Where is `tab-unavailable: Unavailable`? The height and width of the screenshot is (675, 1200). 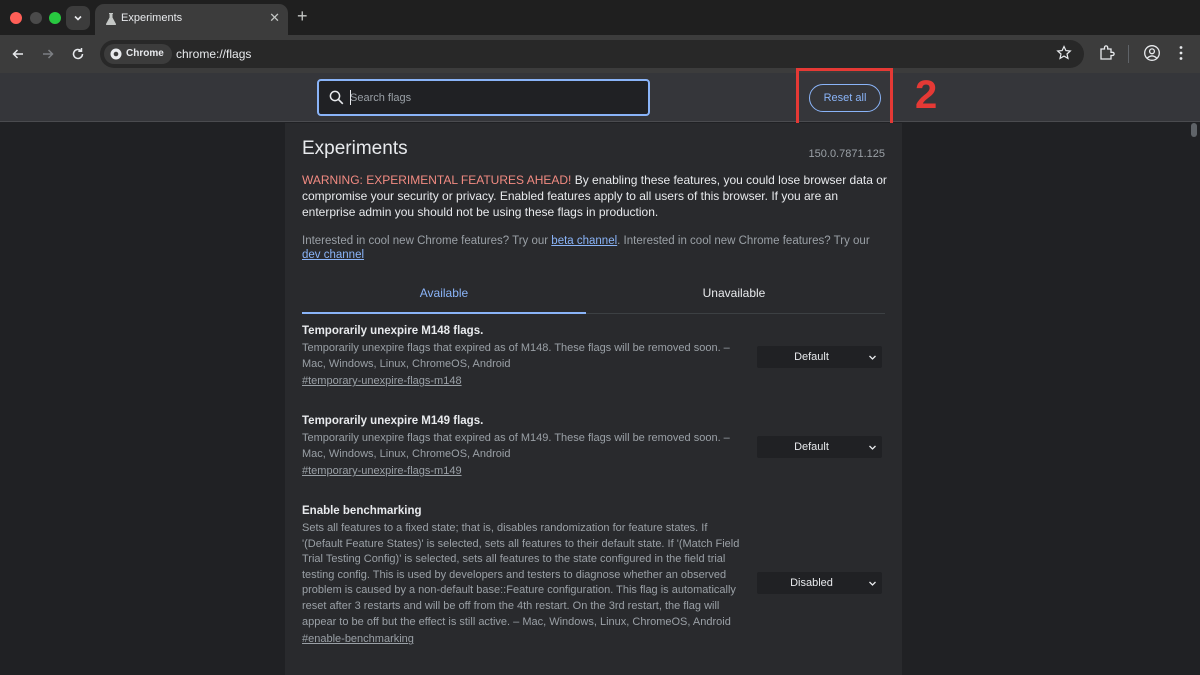 tab-unavailable: Unavailable is located at coordinates (734, 297).